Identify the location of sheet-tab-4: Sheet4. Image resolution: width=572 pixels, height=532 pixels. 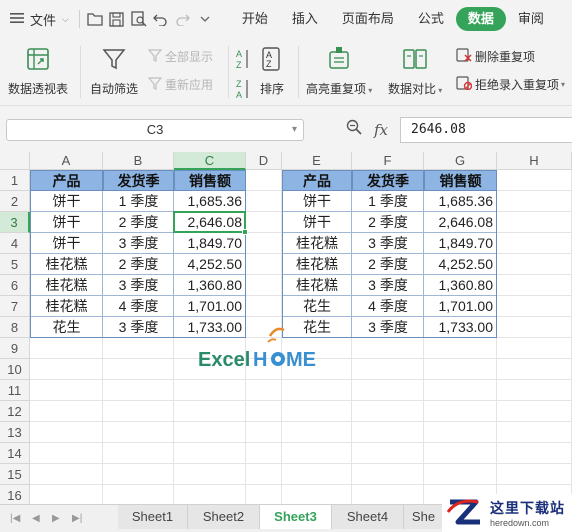
(368, 517).